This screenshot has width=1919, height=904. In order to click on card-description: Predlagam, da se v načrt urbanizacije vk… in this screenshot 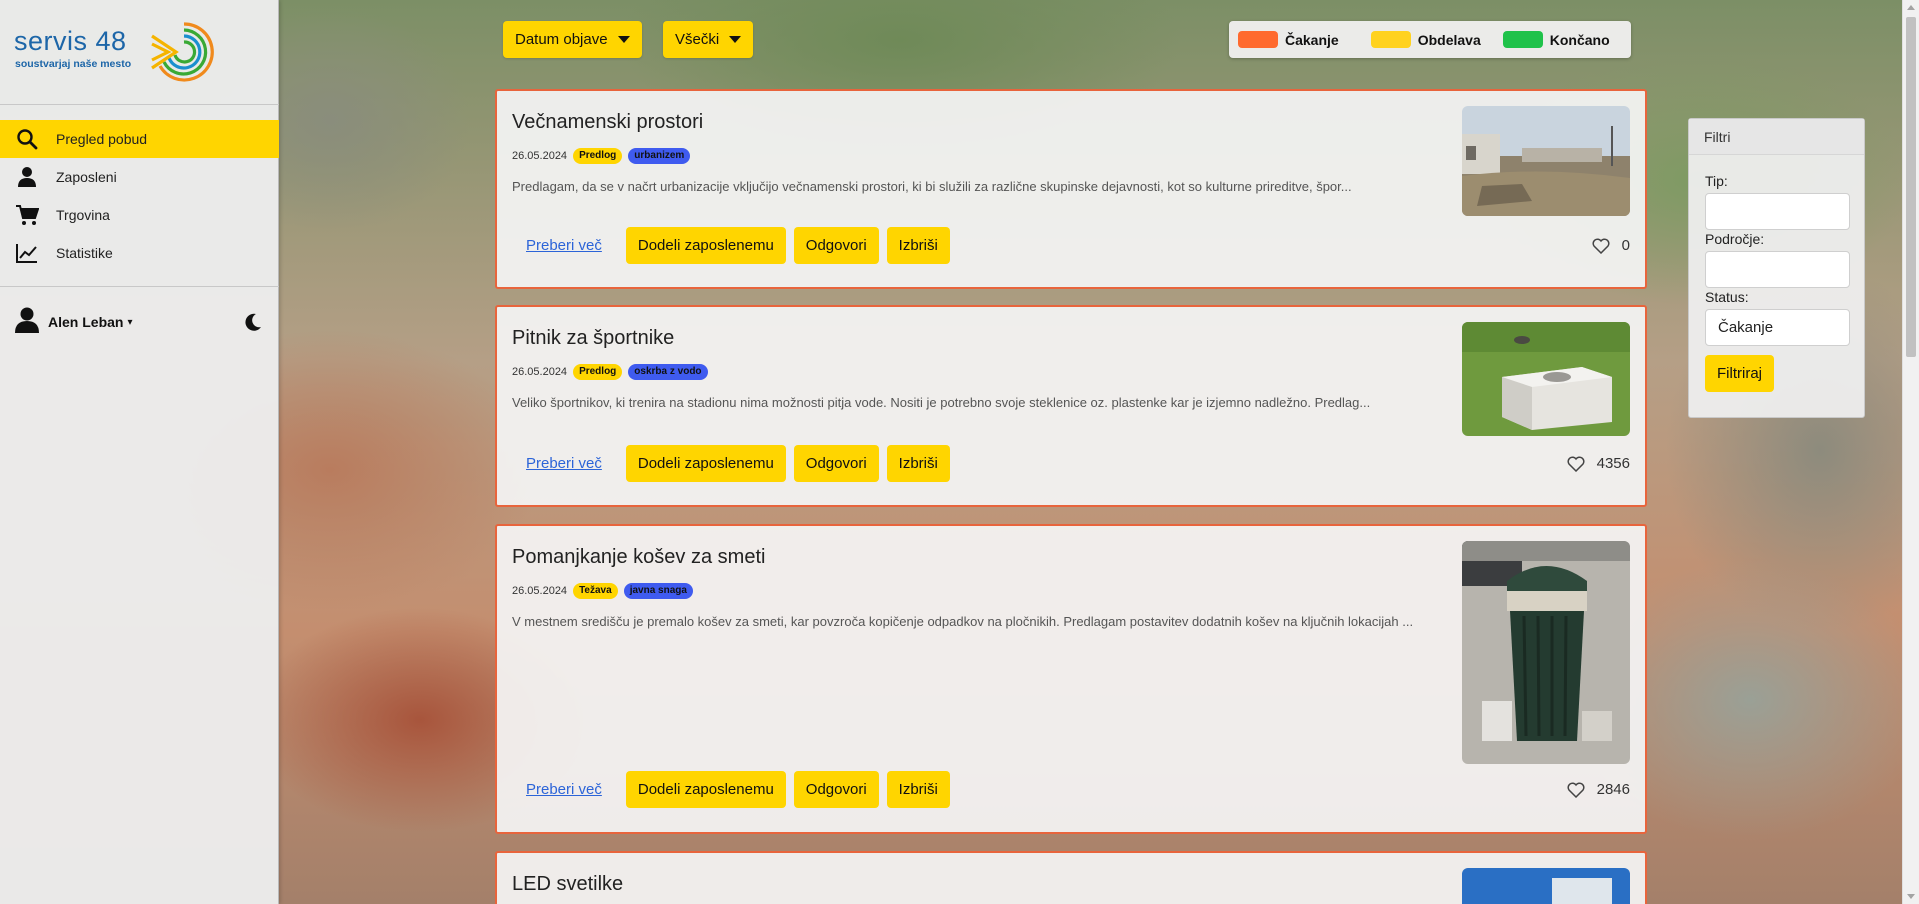, I will do `click(932, 186)`.